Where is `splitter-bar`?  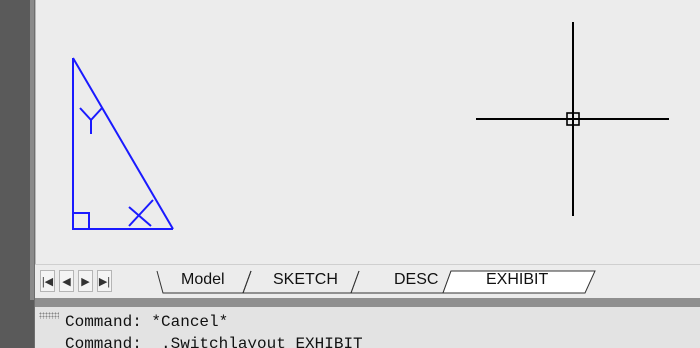 splitter-bar is located at coordinates (367, 302).